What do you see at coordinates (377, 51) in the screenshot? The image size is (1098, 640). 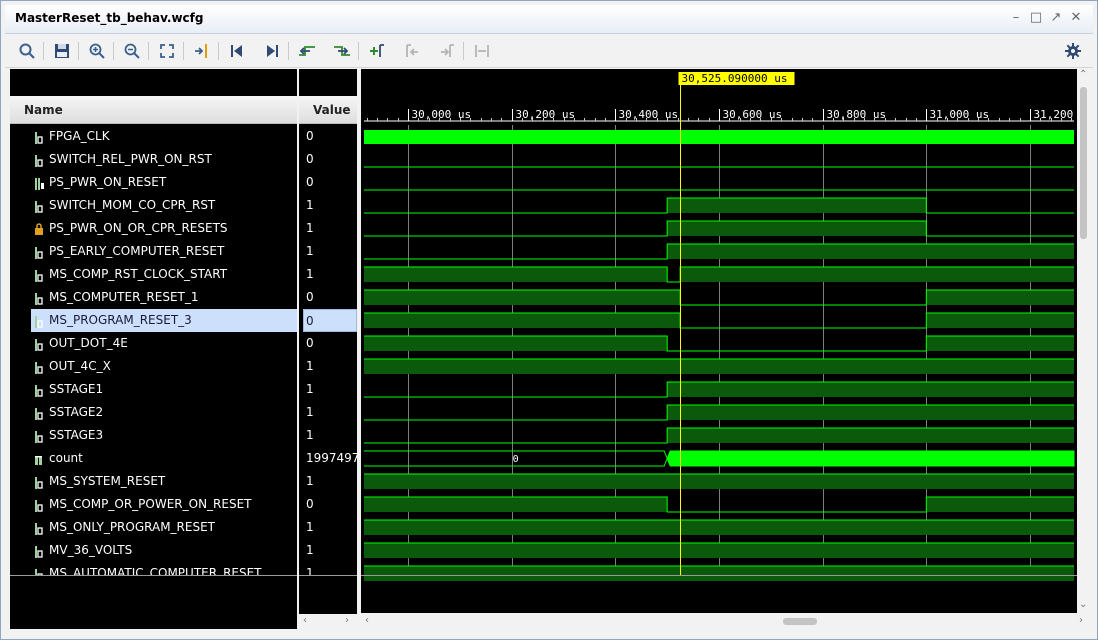 I see `add-marker-icon` at bounding box center [377, 51].